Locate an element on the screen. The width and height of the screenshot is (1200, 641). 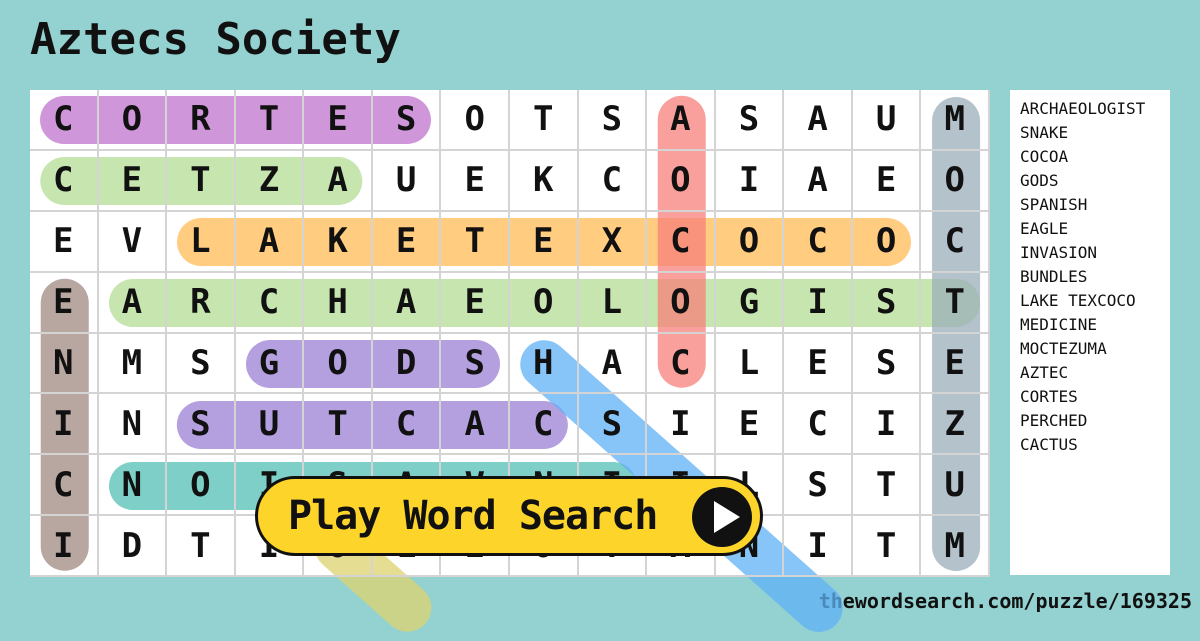
play-word-search-button: Play Word Search is located at coordinates (509, 516).